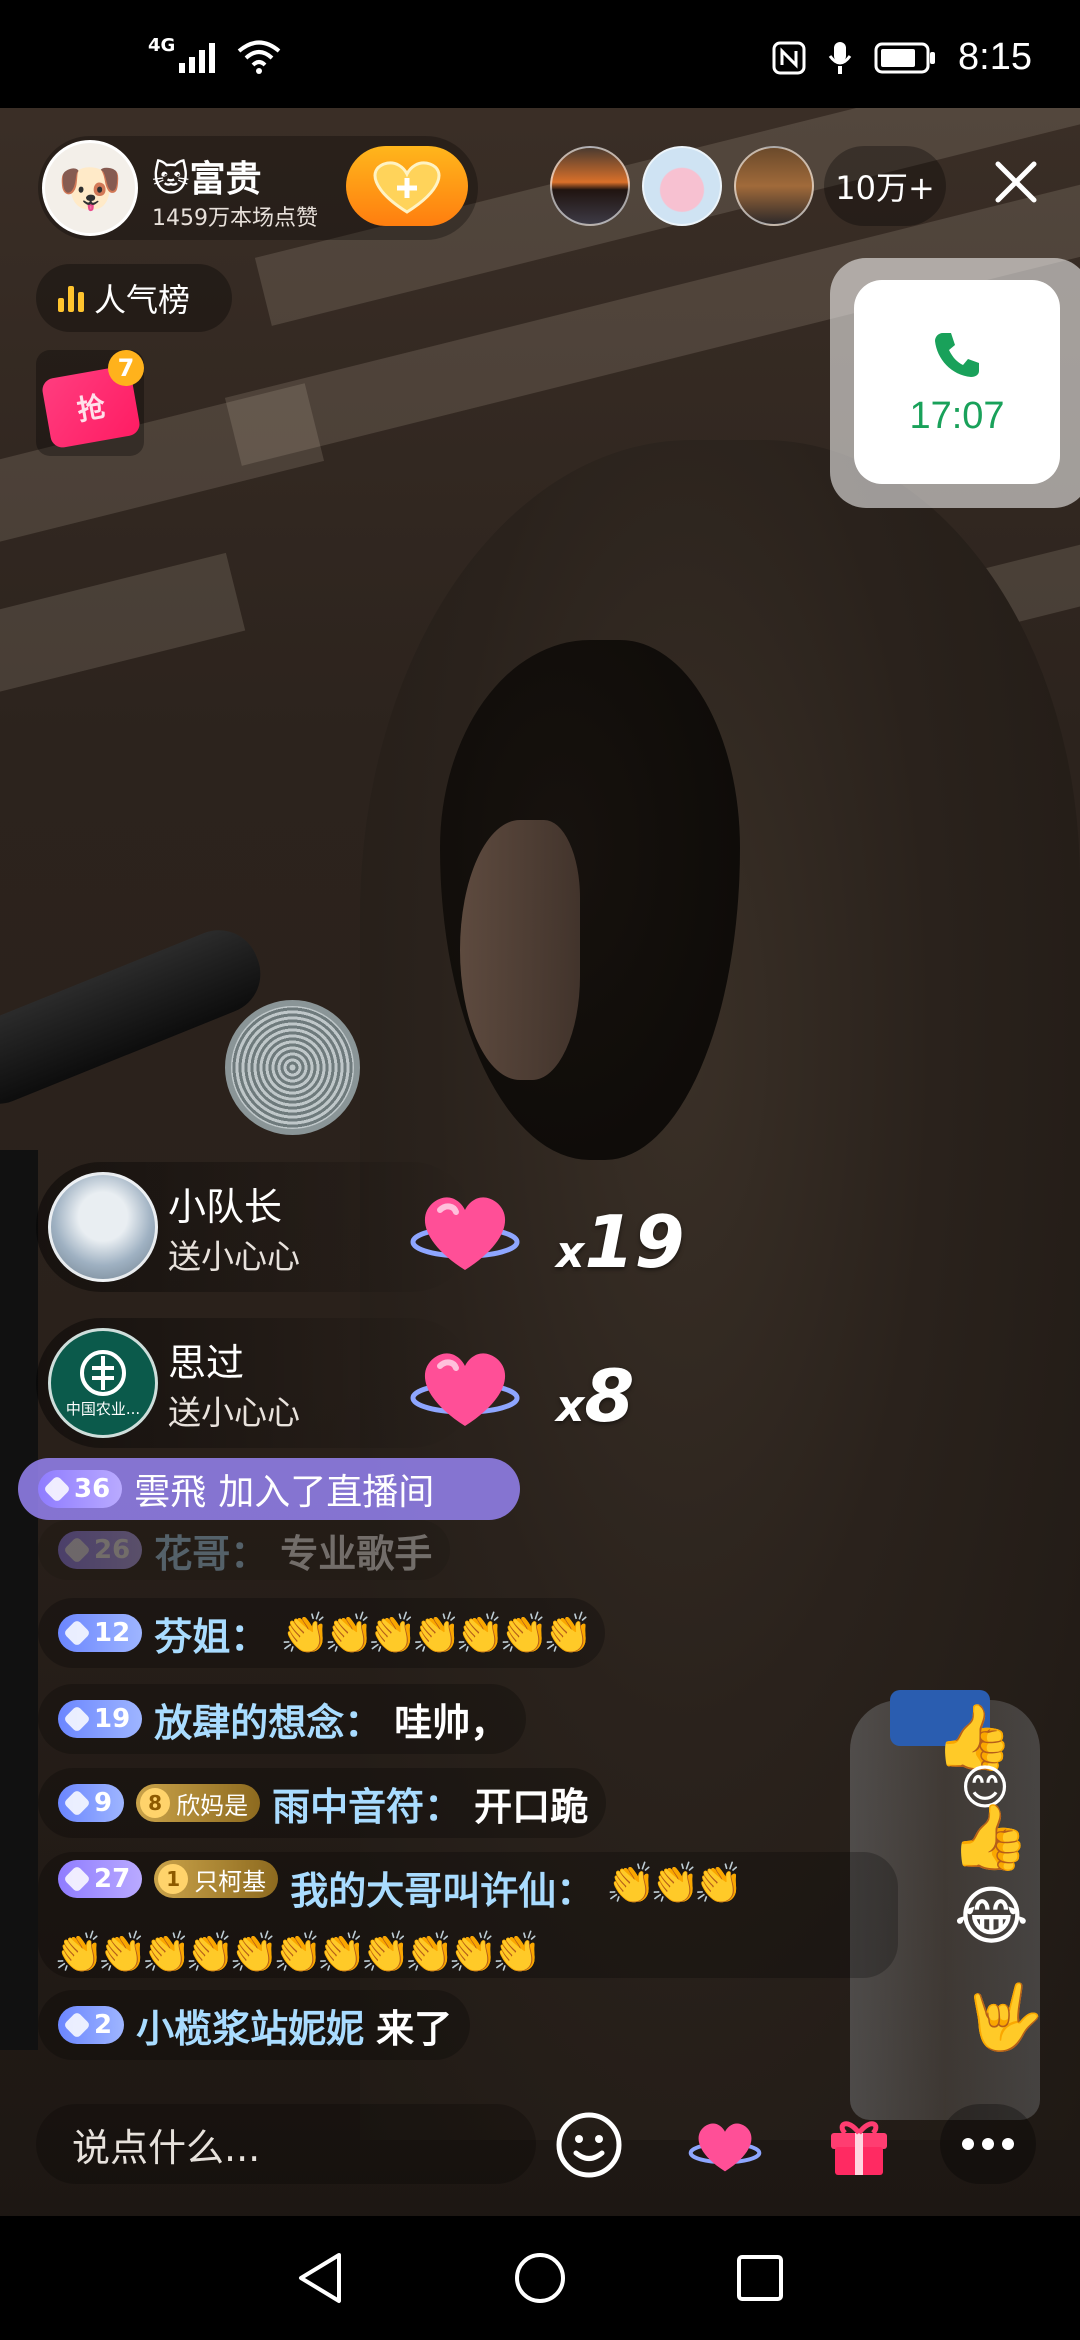  What do you see at coordinates (367, 1803) in the screenshot?
I see `chat-username: 雨中音符：` at bounding box center [367, 1803].